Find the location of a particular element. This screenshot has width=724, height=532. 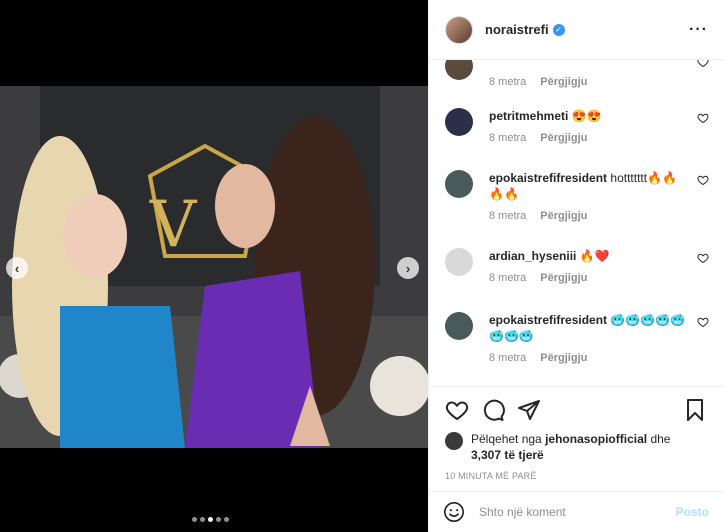

author-avatar is located at coordinates (459, 29).